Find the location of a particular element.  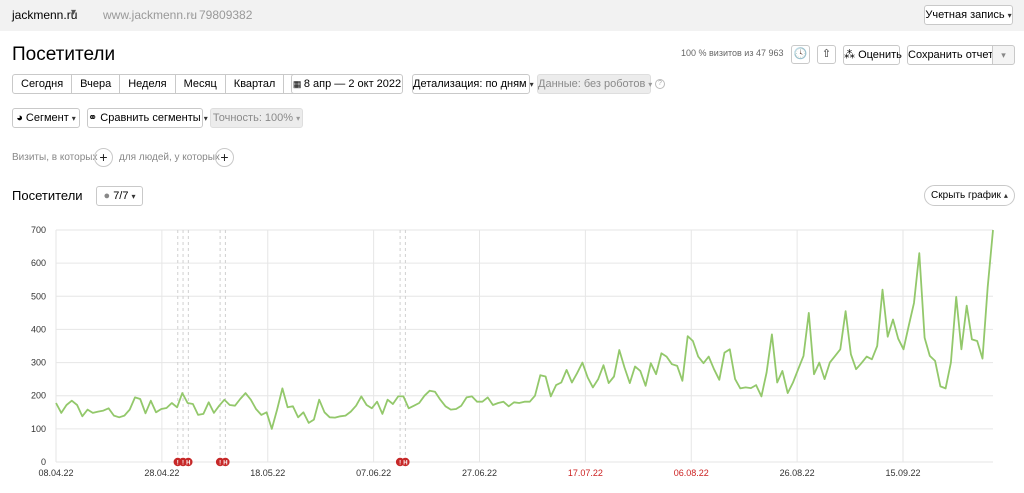

period-group: Сегодня Вчера Неделя Месяц Квартал Год is located at coordinates (165, 84).